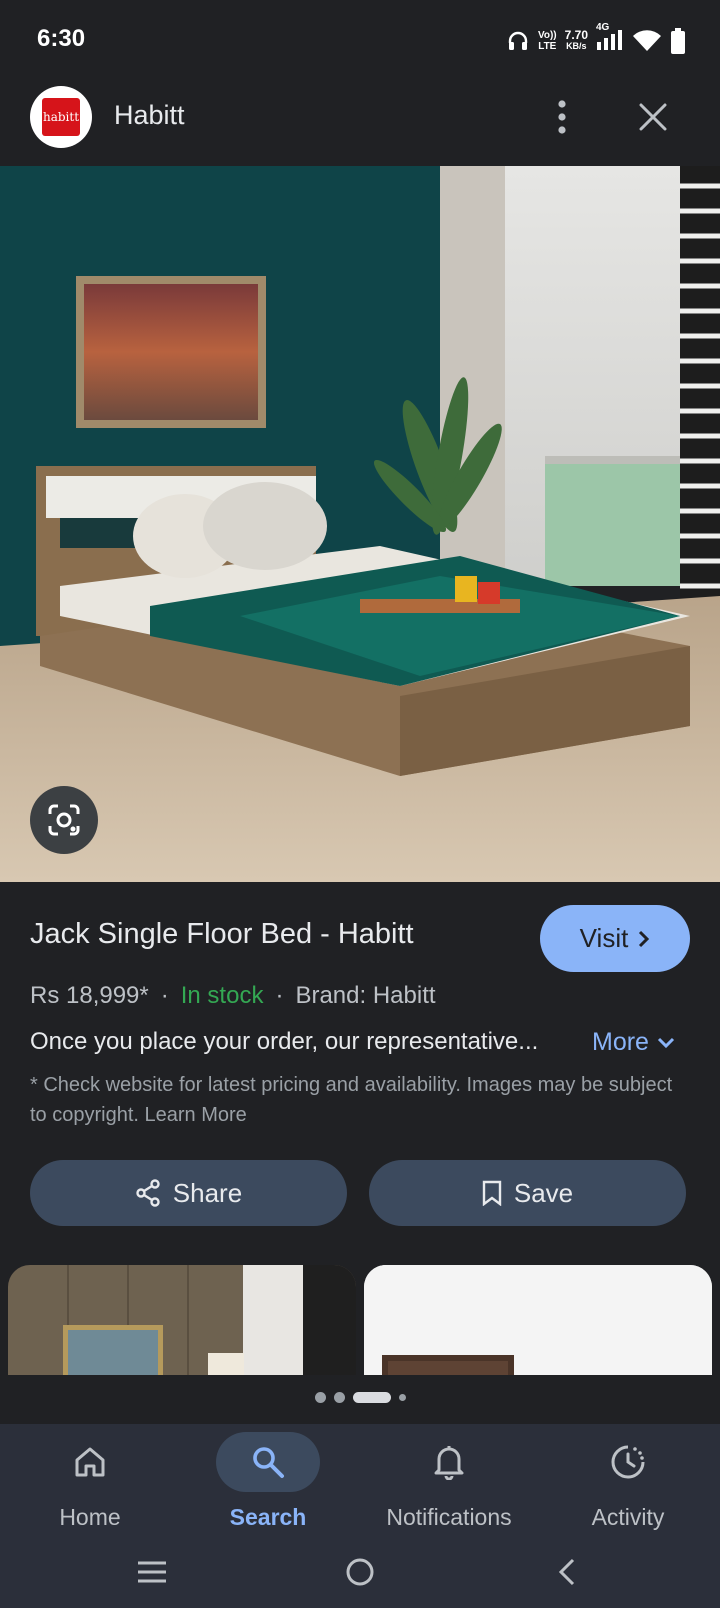  I want to click on visit-button: Visit, so click(615, 938).